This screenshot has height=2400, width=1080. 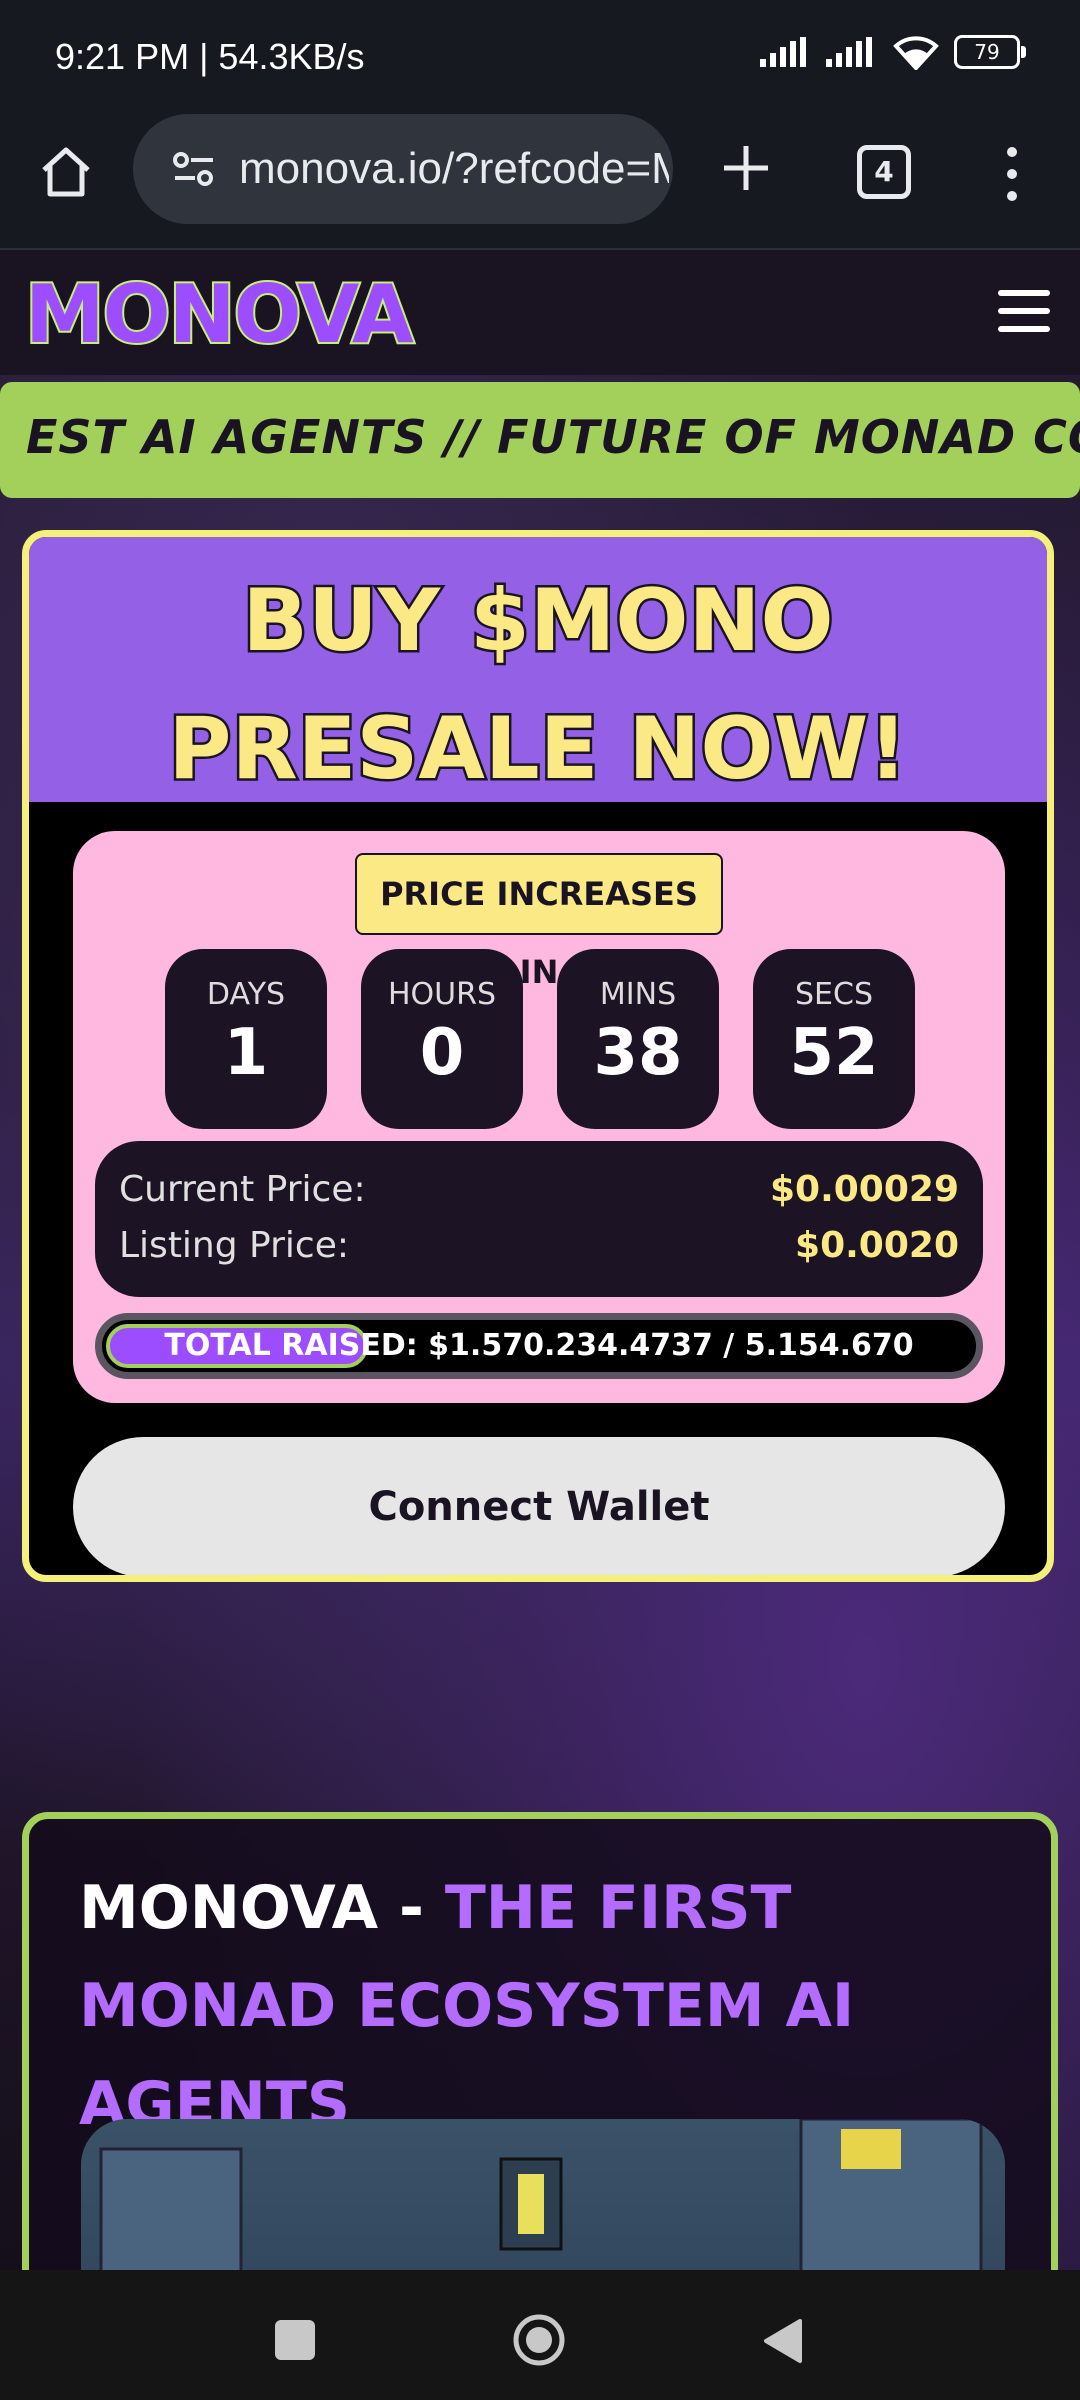 What do you see at coordinates (746, 168) in the screenshot?
I see `new-tab-icon` at bounding box center [746, 168].